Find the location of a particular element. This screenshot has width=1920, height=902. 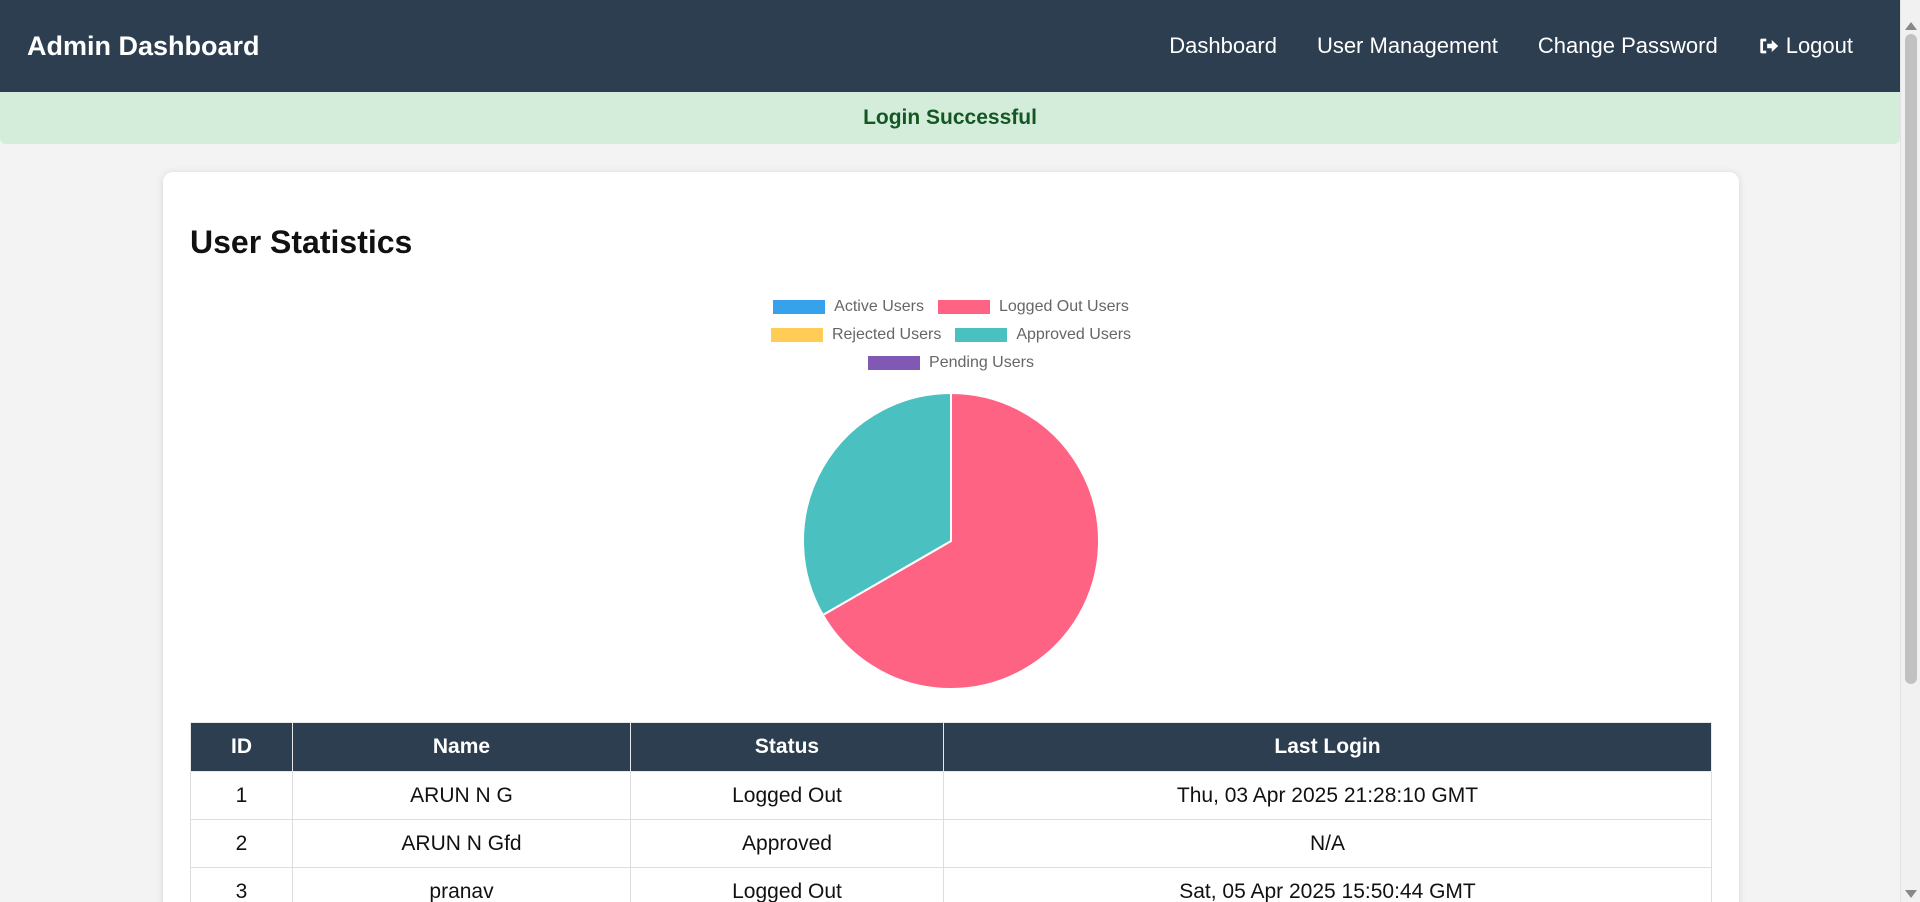

cell-last-login: Sat, 05 Apr 2025 15:50:44 GMT is located at coordinates (1327, 884).